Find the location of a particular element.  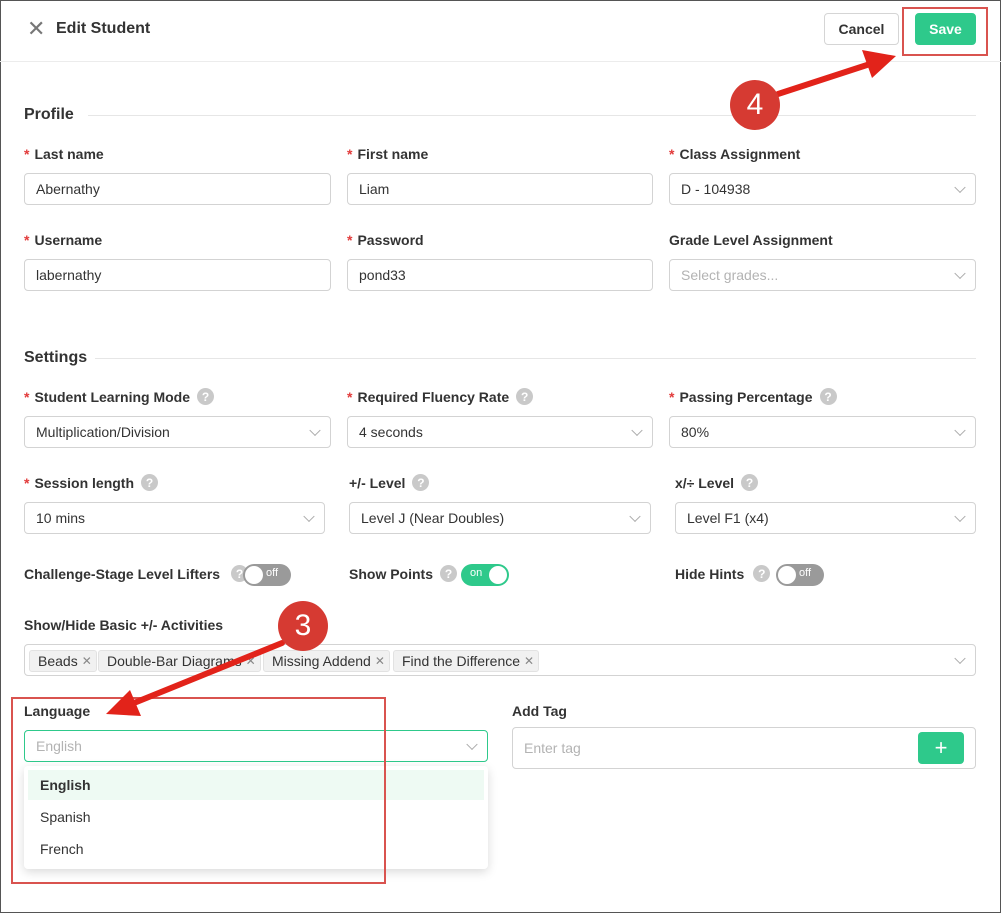

header-divider is located at coordinates (500, 61).